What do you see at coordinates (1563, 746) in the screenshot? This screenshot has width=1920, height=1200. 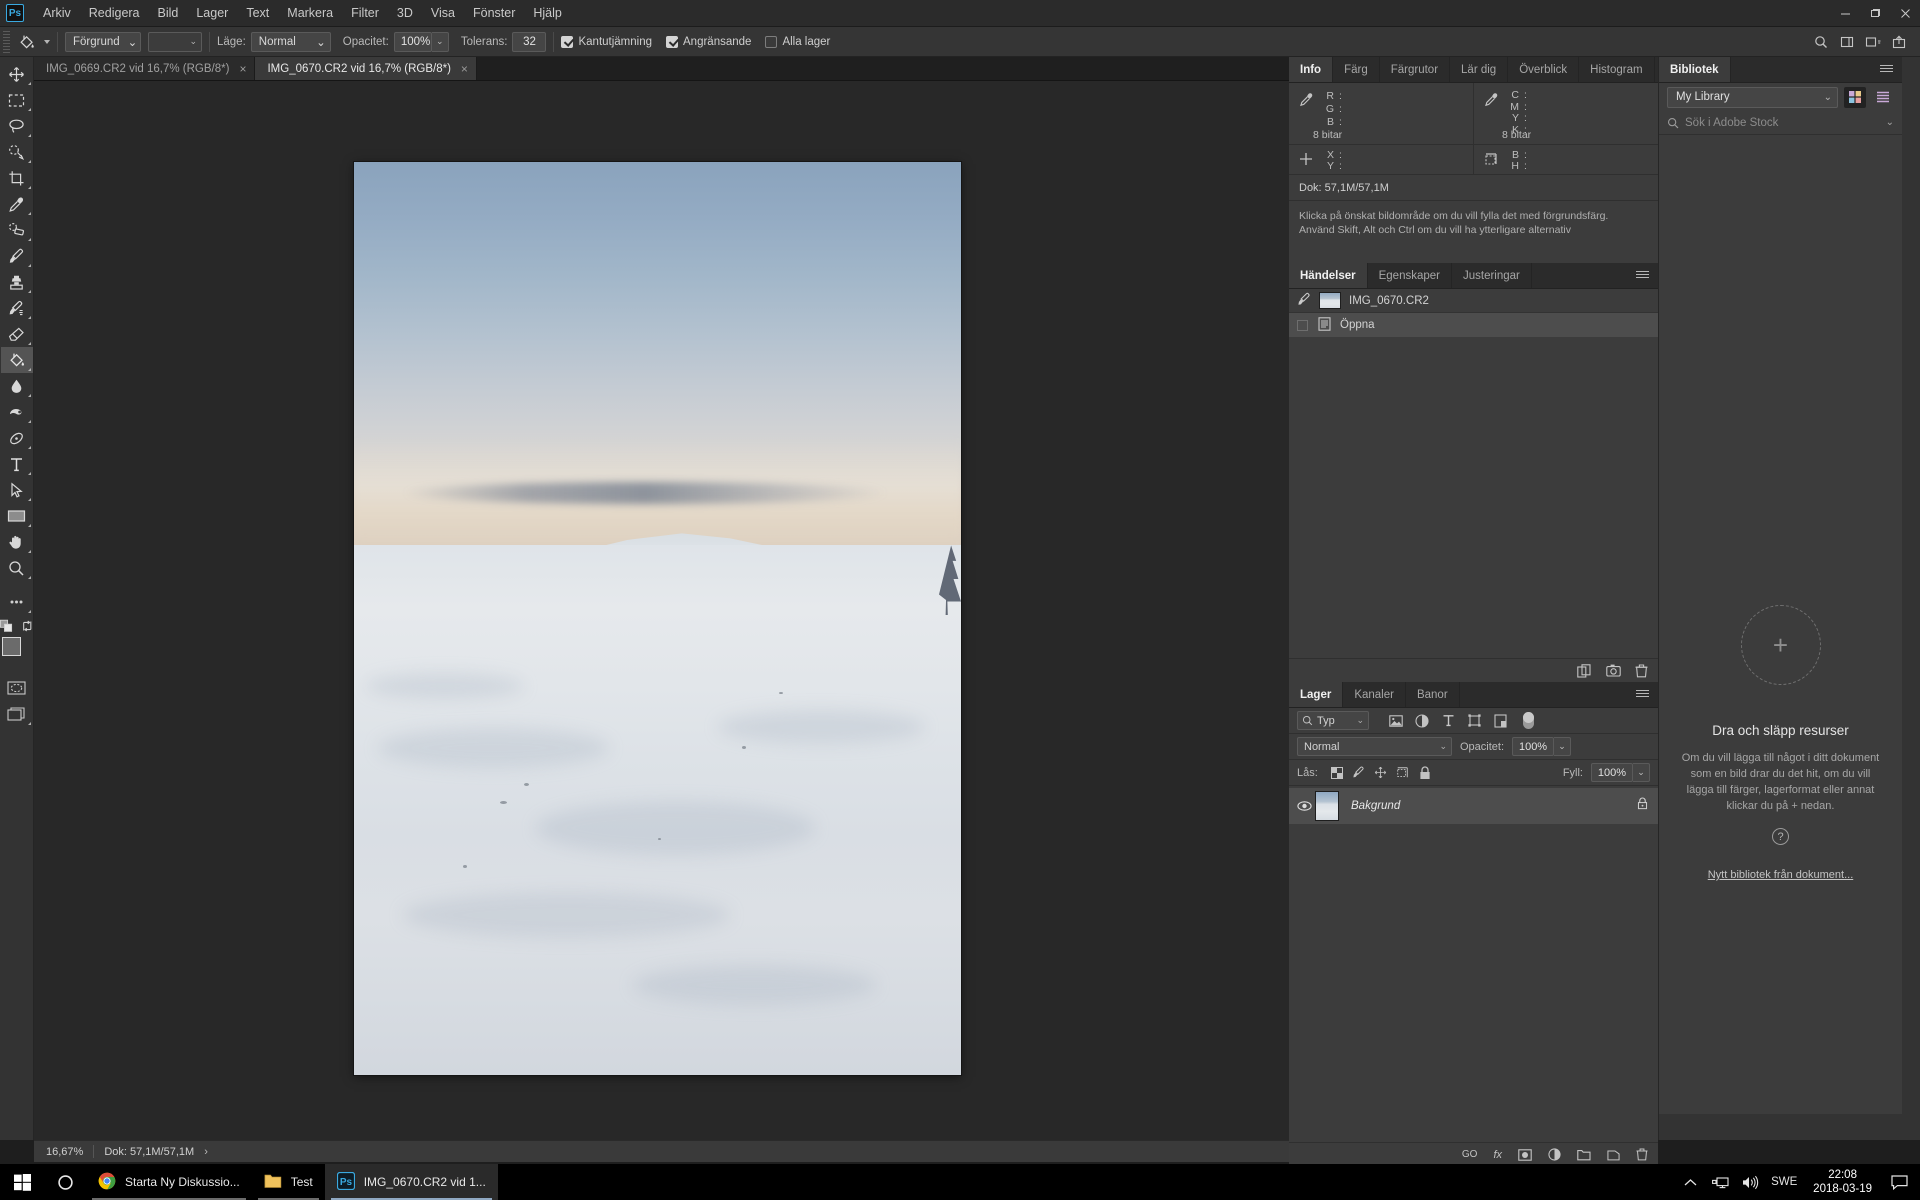 I see `layer-opacity-caret: ⌄` at bounding box center [1563, 746].